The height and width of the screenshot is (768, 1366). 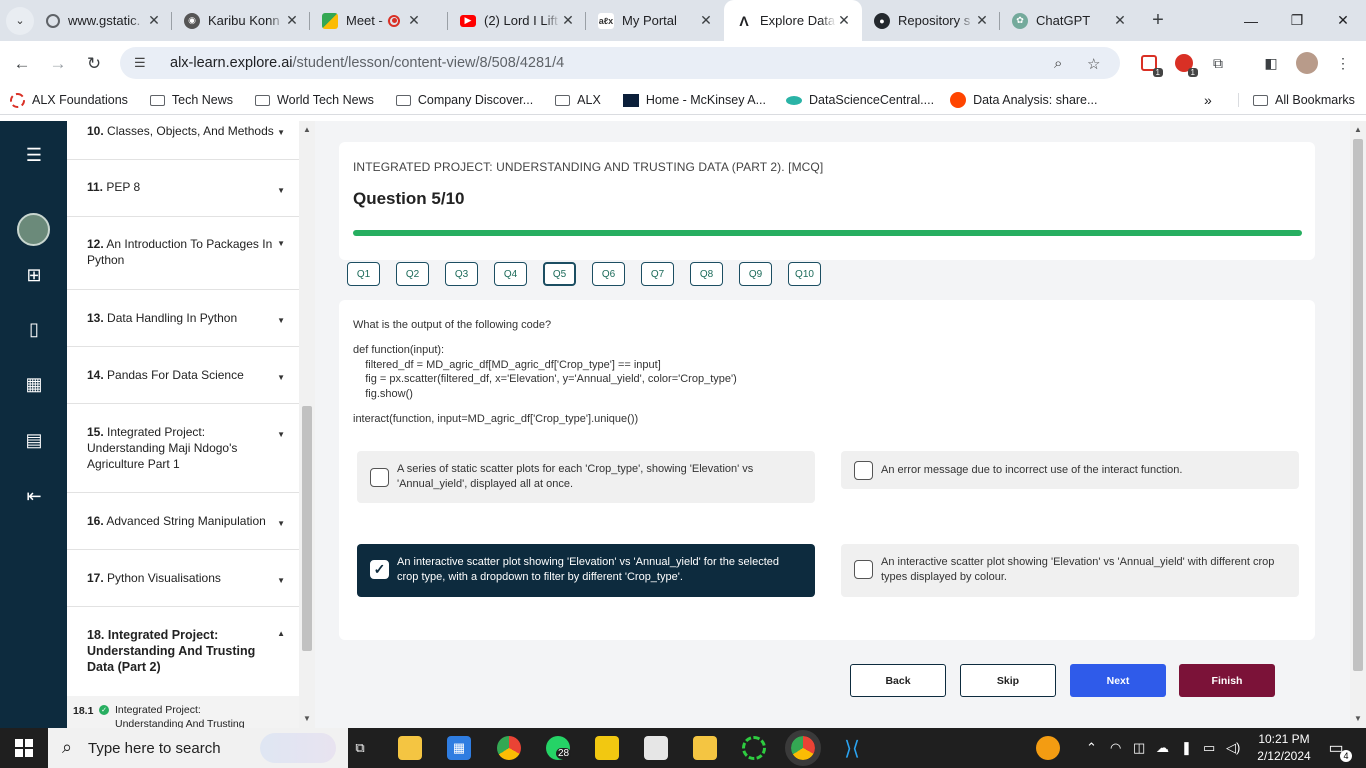 I want to click on lesson-item: 17. Python Visualisations ▼, so click(x=183, y=578).